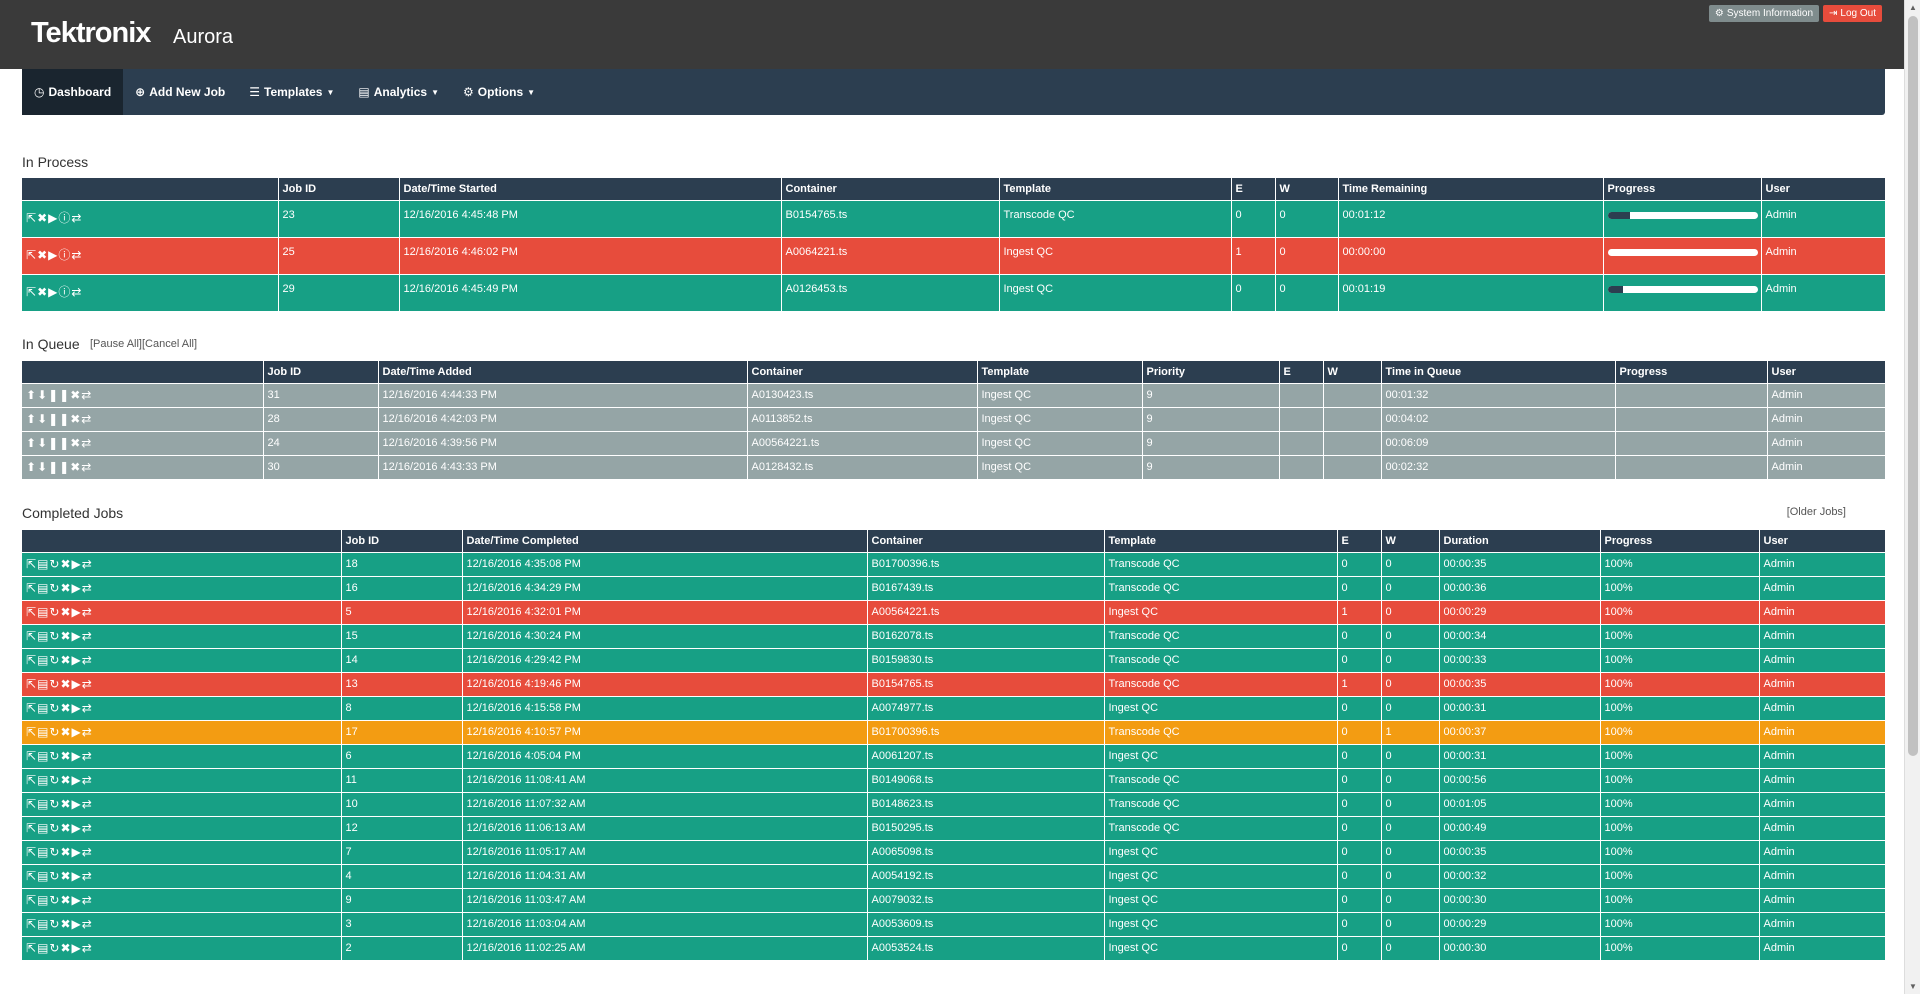 The height and width of the screenshot is (994, 1920). What do you see at coordinates (116, 344) in the screenshot?
I see `pause-all-link: [Pause All]` at bounding box center [116, 344].